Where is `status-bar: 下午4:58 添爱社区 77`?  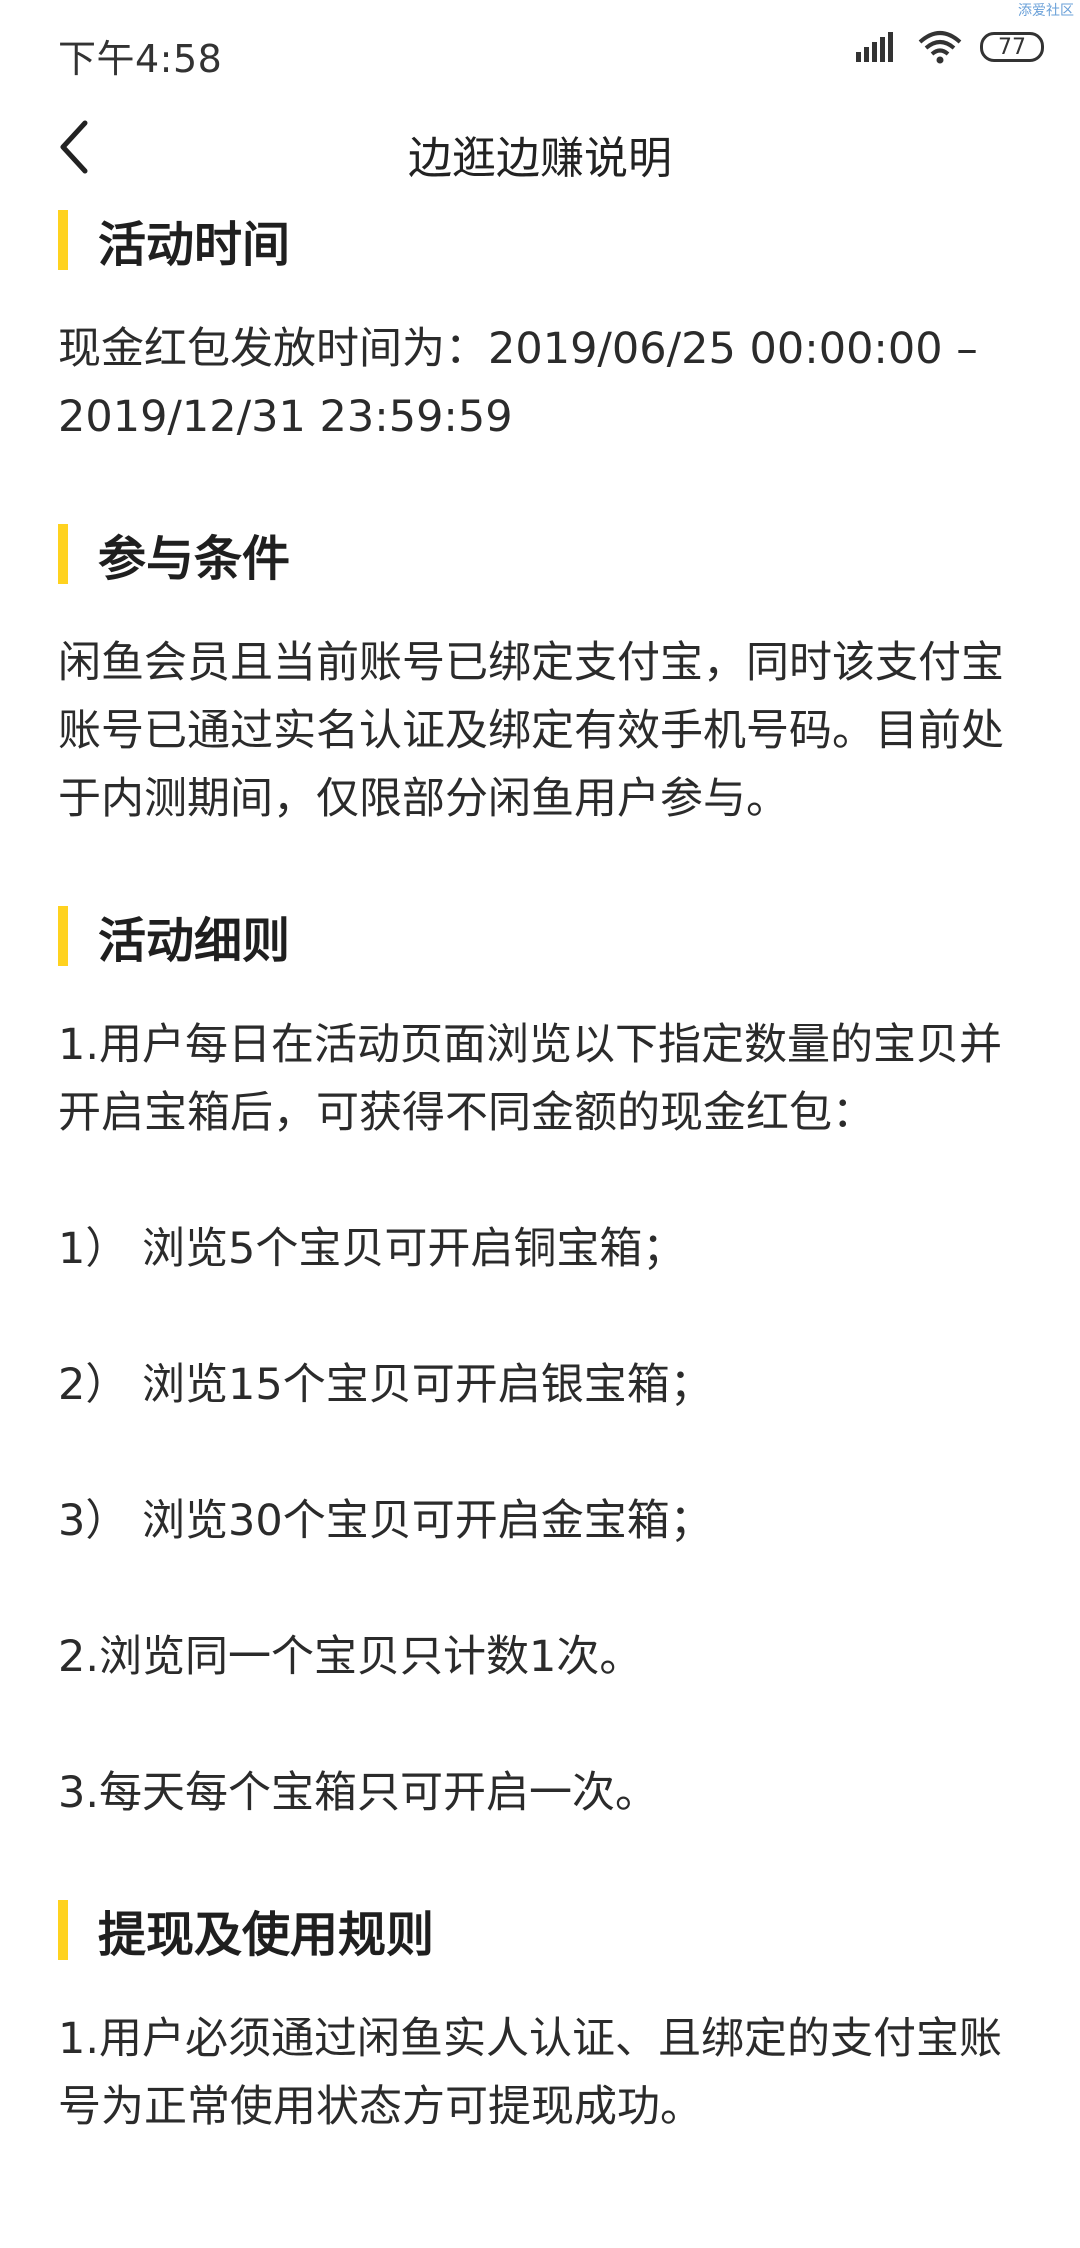
status-bar: 下午4:58 添爱社区 77 is located at coordinates (540, 50).